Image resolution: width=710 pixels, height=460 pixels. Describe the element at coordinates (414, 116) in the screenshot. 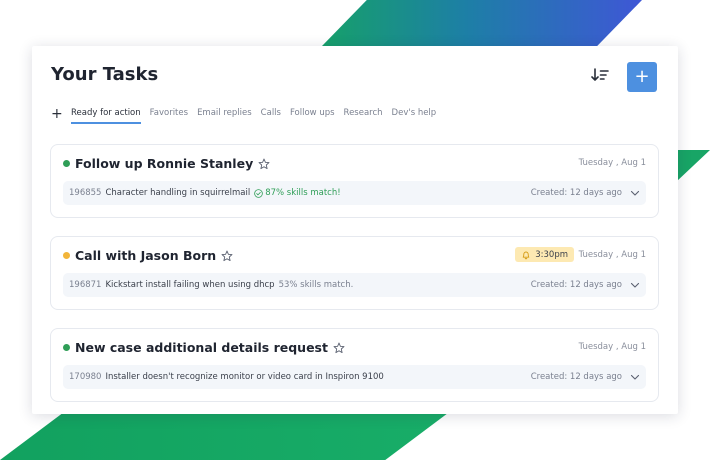

I see `tab-devs-help: Dev's help` at that location.